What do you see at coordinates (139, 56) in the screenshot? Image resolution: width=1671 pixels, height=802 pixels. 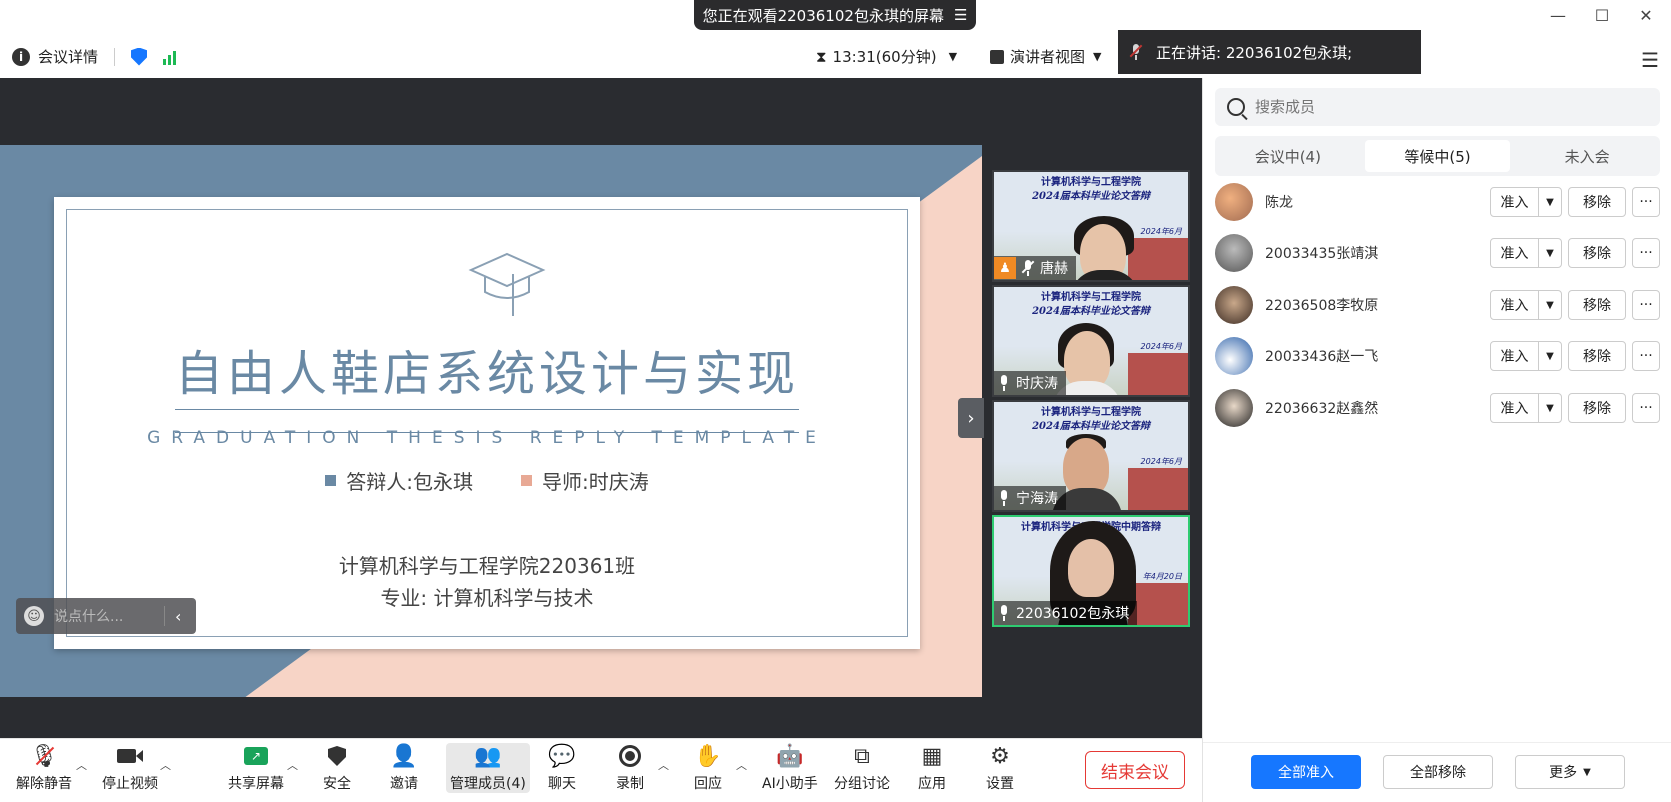 I see `security-shield-icon` at bounding box center [139, 56].